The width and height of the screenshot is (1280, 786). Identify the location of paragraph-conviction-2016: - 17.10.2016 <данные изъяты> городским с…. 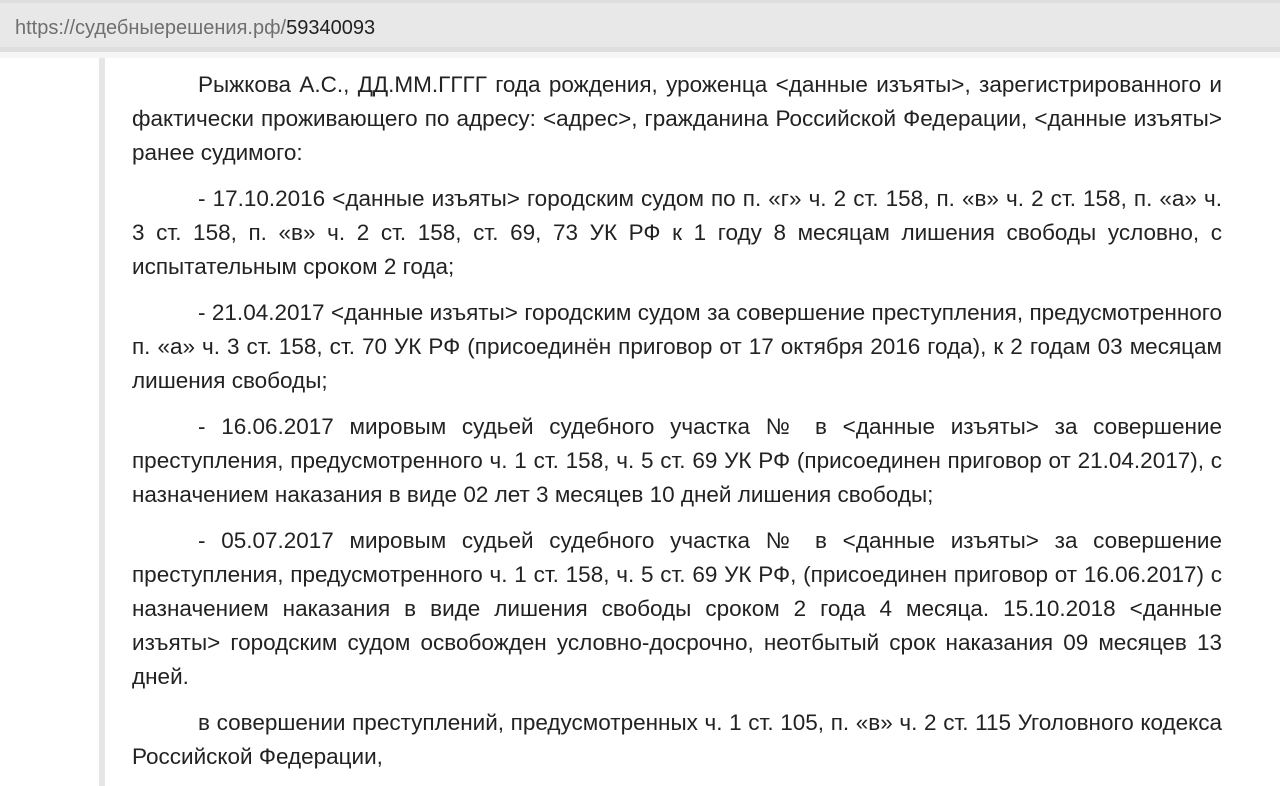
(677, 232).